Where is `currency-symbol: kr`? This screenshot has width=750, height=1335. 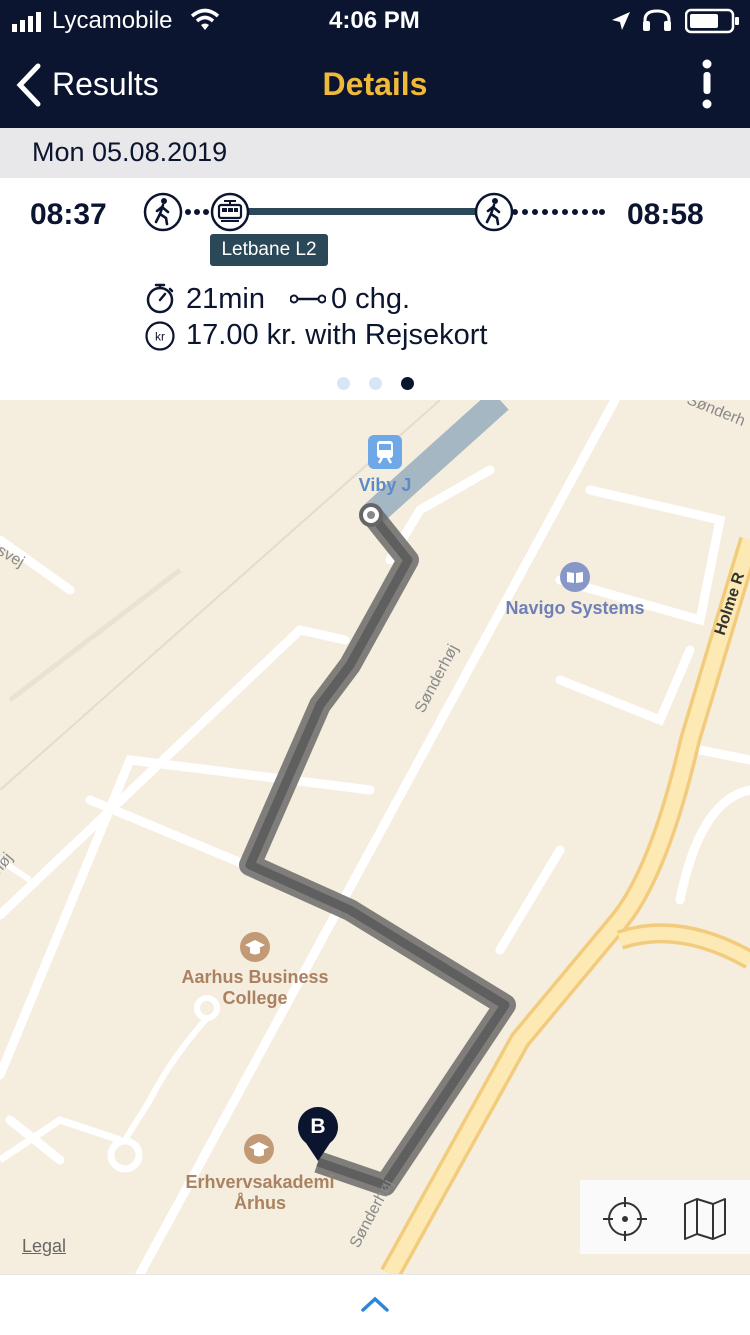
currency-symbol: kr is located at coordinates (160, 337).